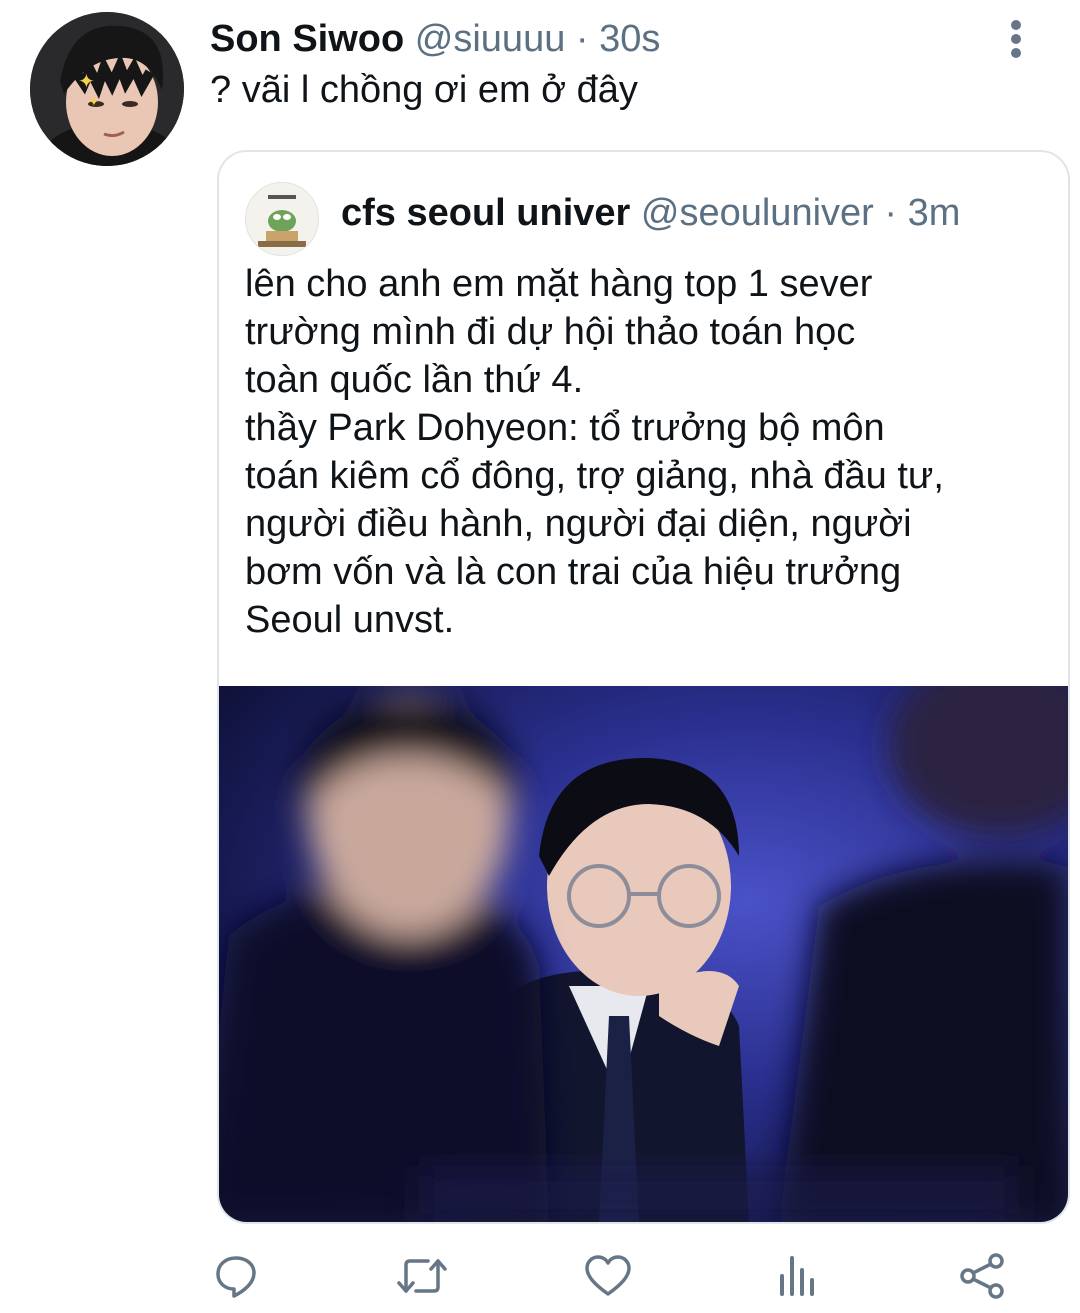 Image resolution: width=1080 pixels, height=1313 pixels. I want to click on retweet-button, so click(422, 1276).